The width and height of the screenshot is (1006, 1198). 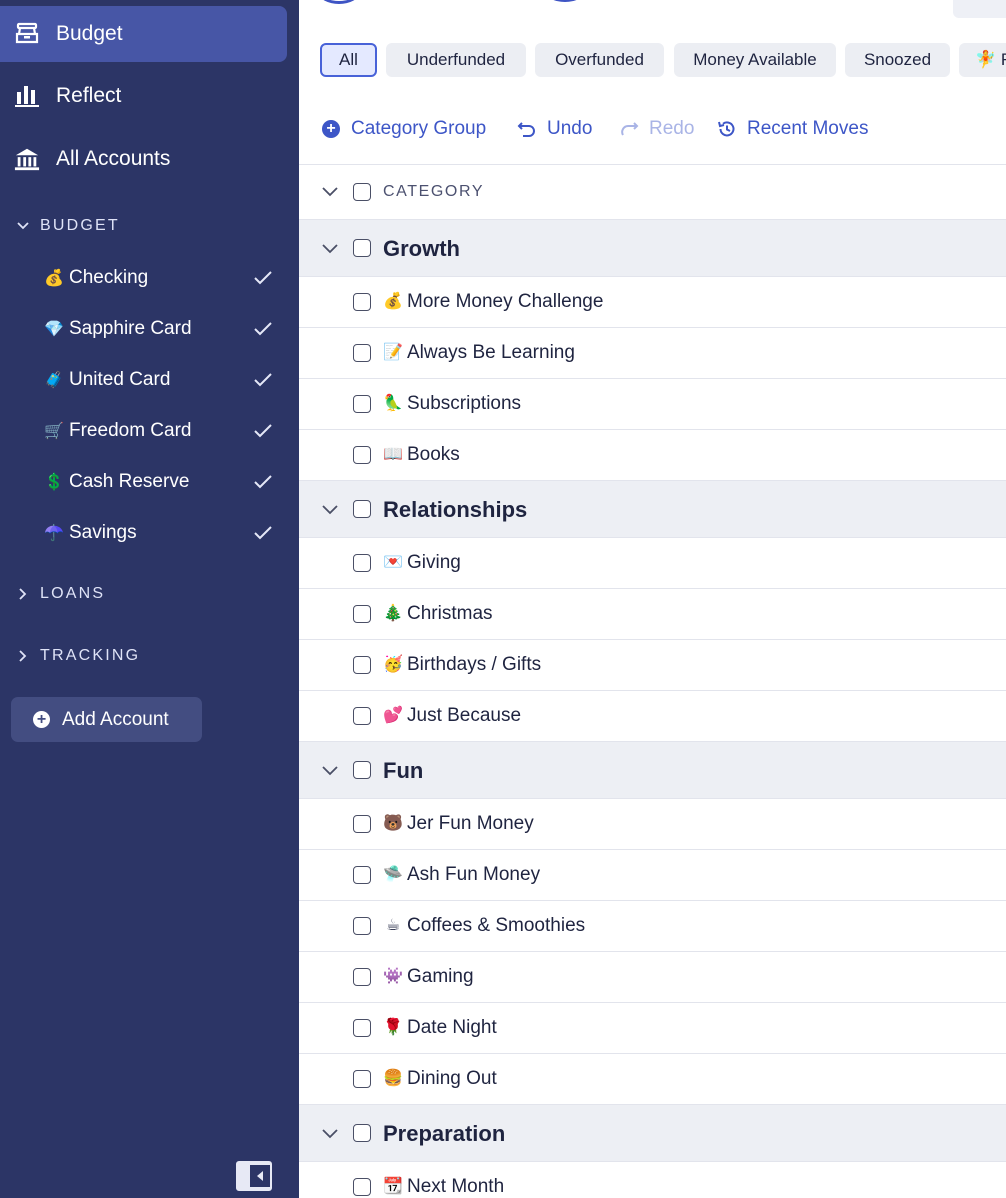 What do you see at coordinates (433, 454) in the screenshot?
I see `category-name: Books` at bounding box center [433, 454].